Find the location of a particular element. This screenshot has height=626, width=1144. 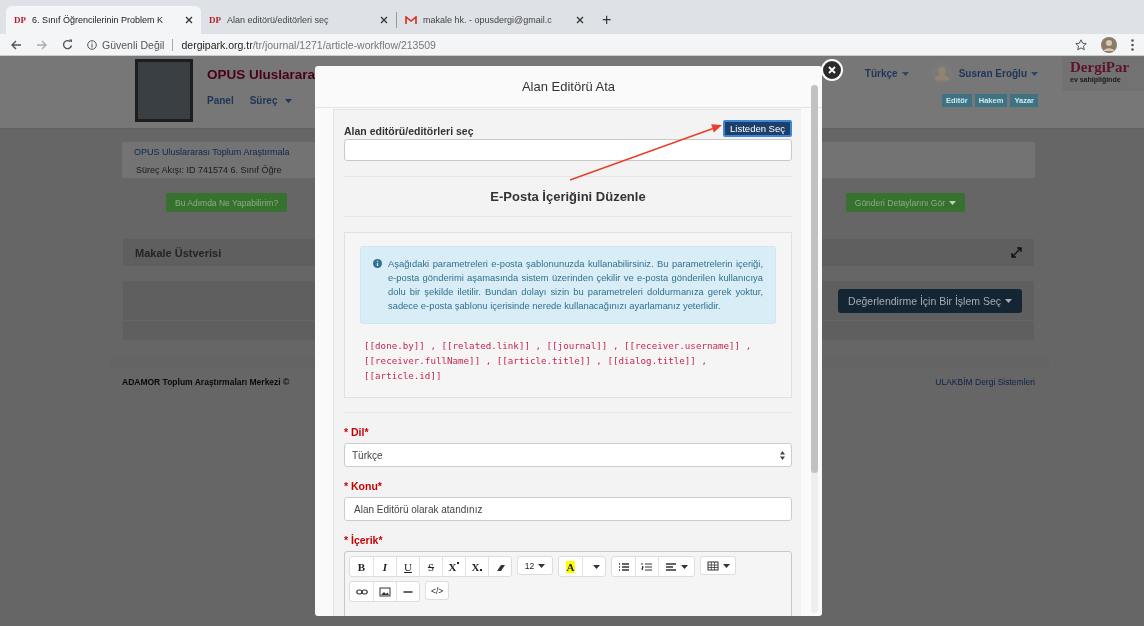

more-menu-icon is located at coordinates (1132, 44).